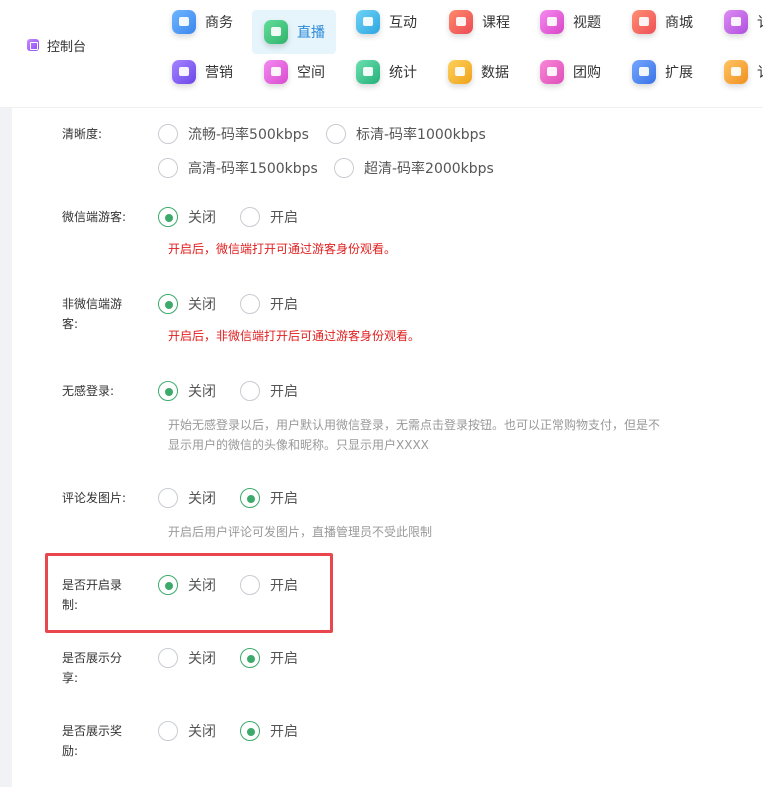 The height and width of the screenshot is (787, 763). What do you see at coordinates (187, 217) in the screenshot?
I see `wechat-guest-off: 关闭` at bounding box center [187, 217].